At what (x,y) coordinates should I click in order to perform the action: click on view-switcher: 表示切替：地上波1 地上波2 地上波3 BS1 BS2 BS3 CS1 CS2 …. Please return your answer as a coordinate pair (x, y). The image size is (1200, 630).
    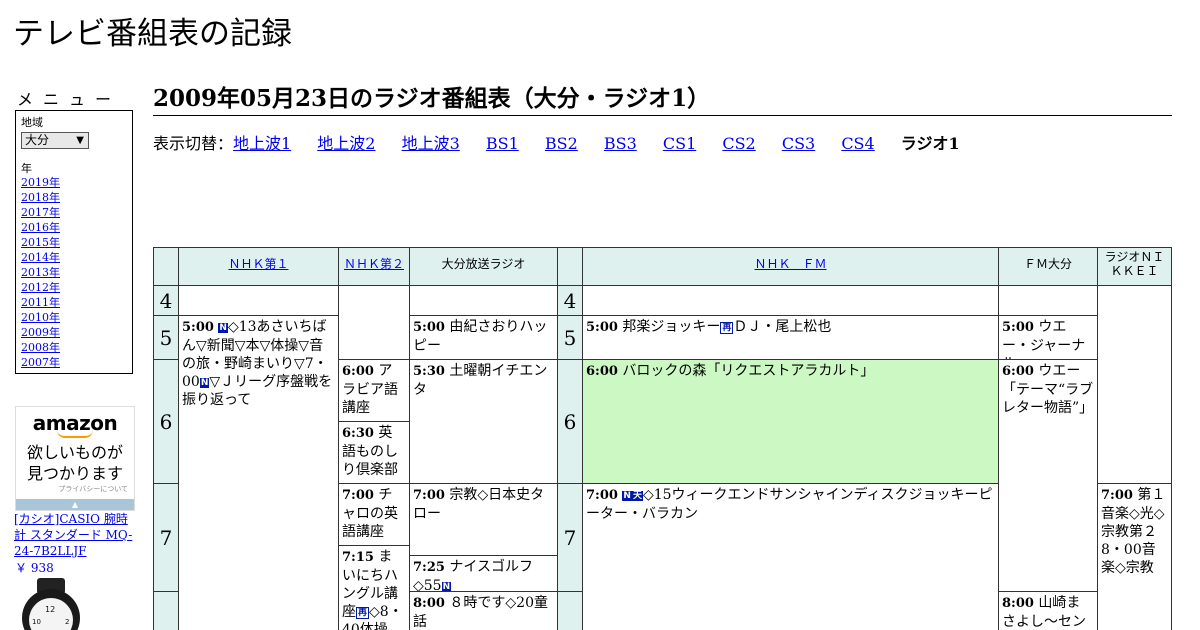
    Looking at the image, I should click on (556, 144).